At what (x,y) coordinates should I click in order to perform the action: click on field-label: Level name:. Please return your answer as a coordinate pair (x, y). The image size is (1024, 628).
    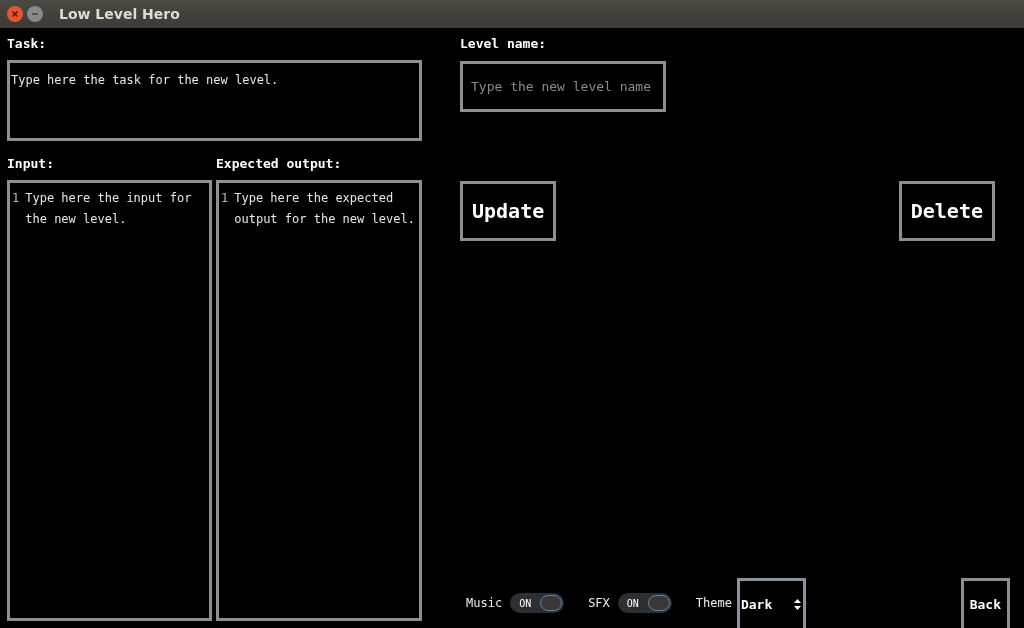
    Looking at the image, I should click on (504, 43).